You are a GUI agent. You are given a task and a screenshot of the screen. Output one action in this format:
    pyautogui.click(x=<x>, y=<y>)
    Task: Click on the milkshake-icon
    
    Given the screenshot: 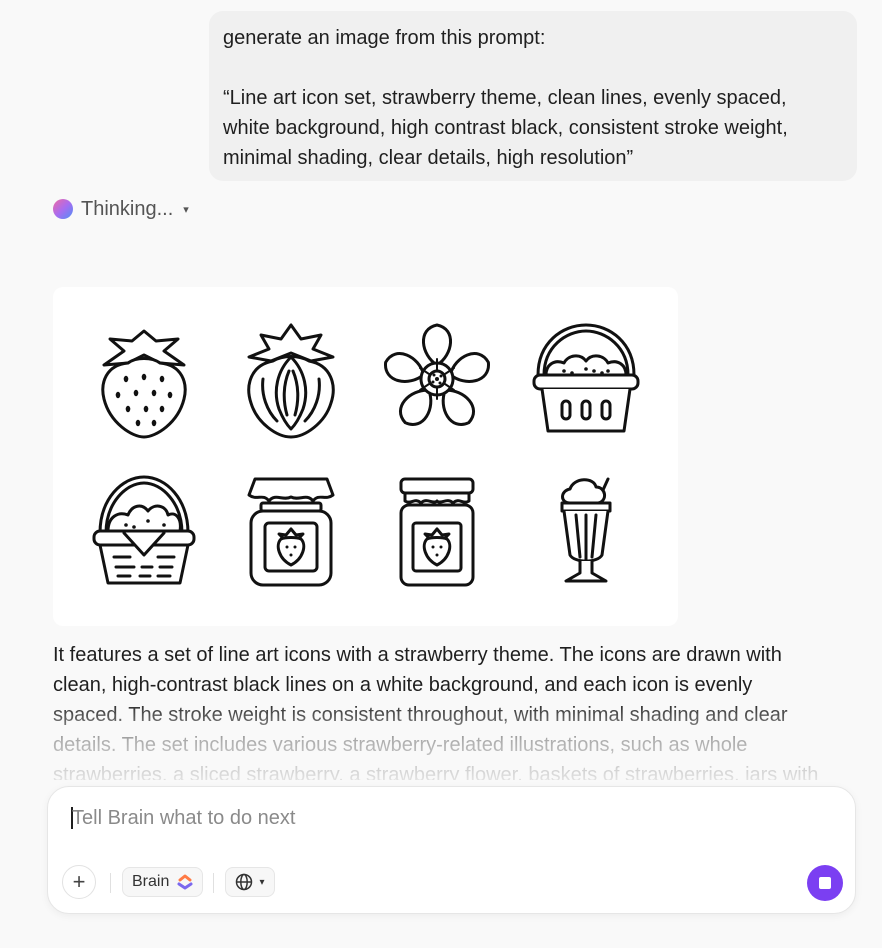 What is the action you would take?
    pyautogui.click(x=586, y=530)
    